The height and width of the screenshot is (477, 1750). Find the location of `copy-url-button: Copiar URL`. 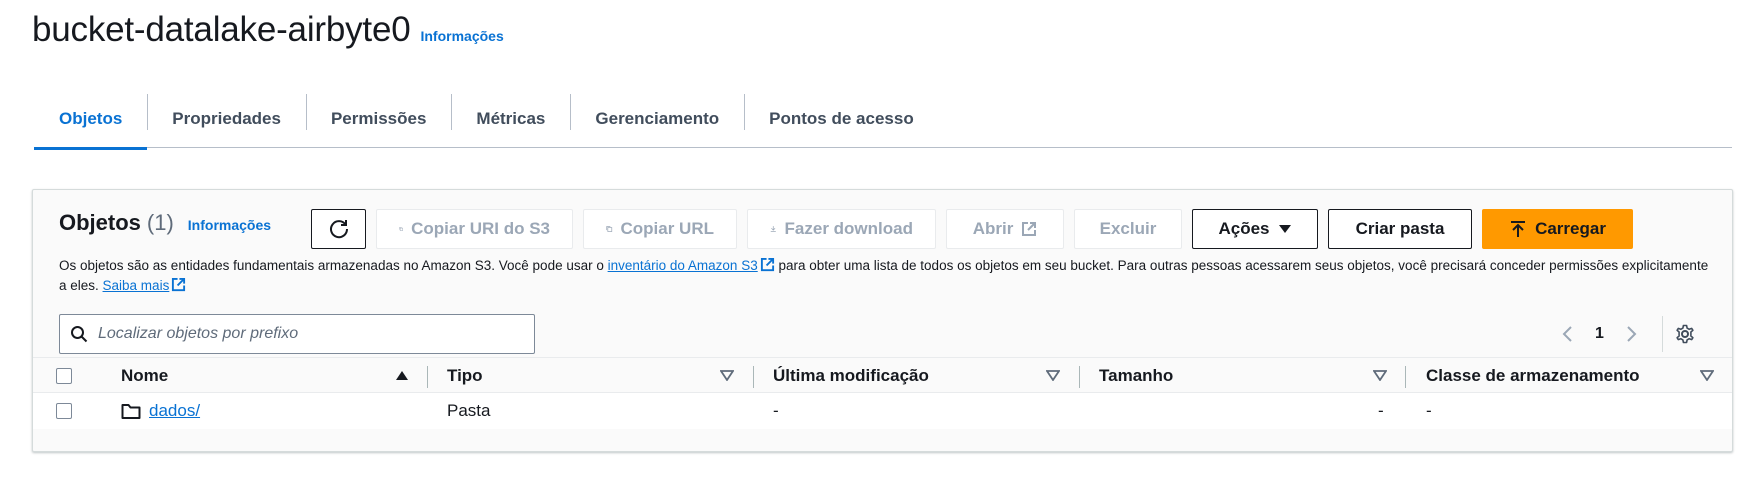

copy-url-button: Copiar URL is located at coordinates (660, 229).